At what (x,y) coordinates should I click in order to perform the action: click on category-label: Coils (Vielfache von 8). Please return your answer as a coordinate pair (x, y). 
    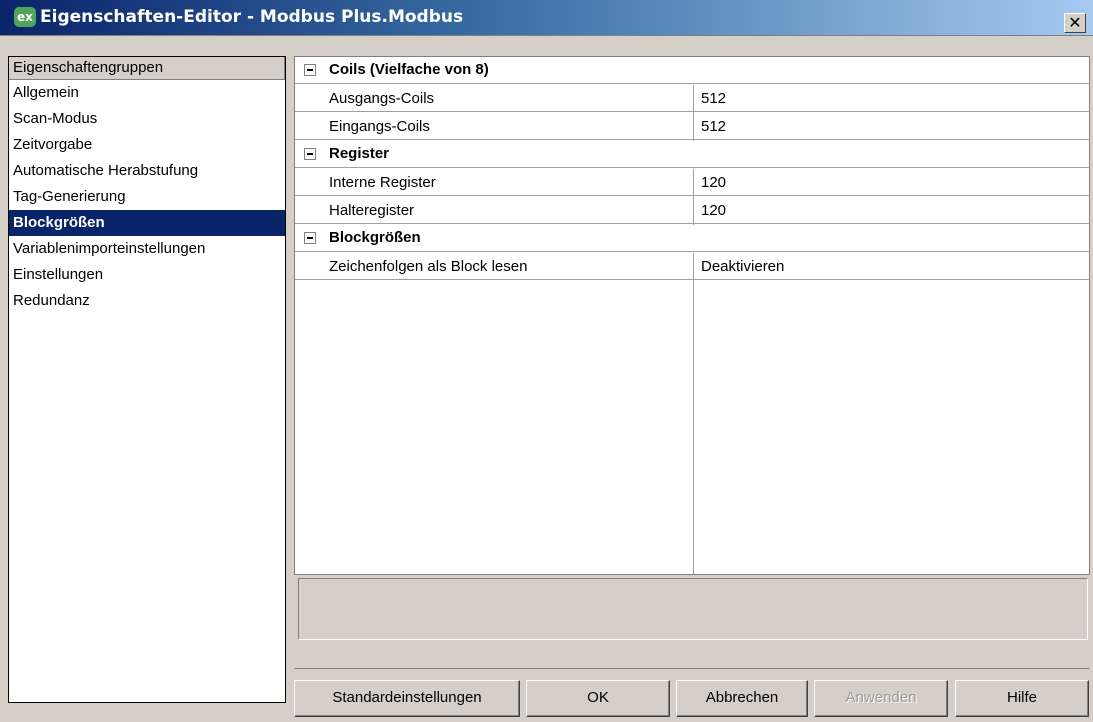
    Looking at the image, I should click on (409, 69).